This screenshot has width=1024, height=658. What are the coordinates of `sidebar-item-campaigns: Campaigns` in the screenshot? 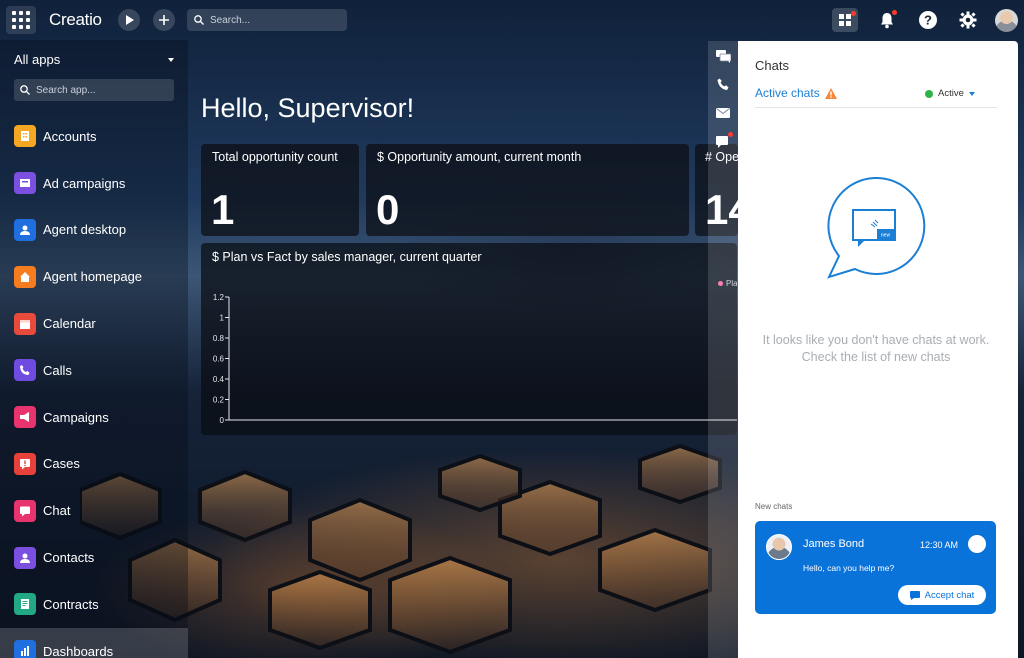 It's located at (94, 417).